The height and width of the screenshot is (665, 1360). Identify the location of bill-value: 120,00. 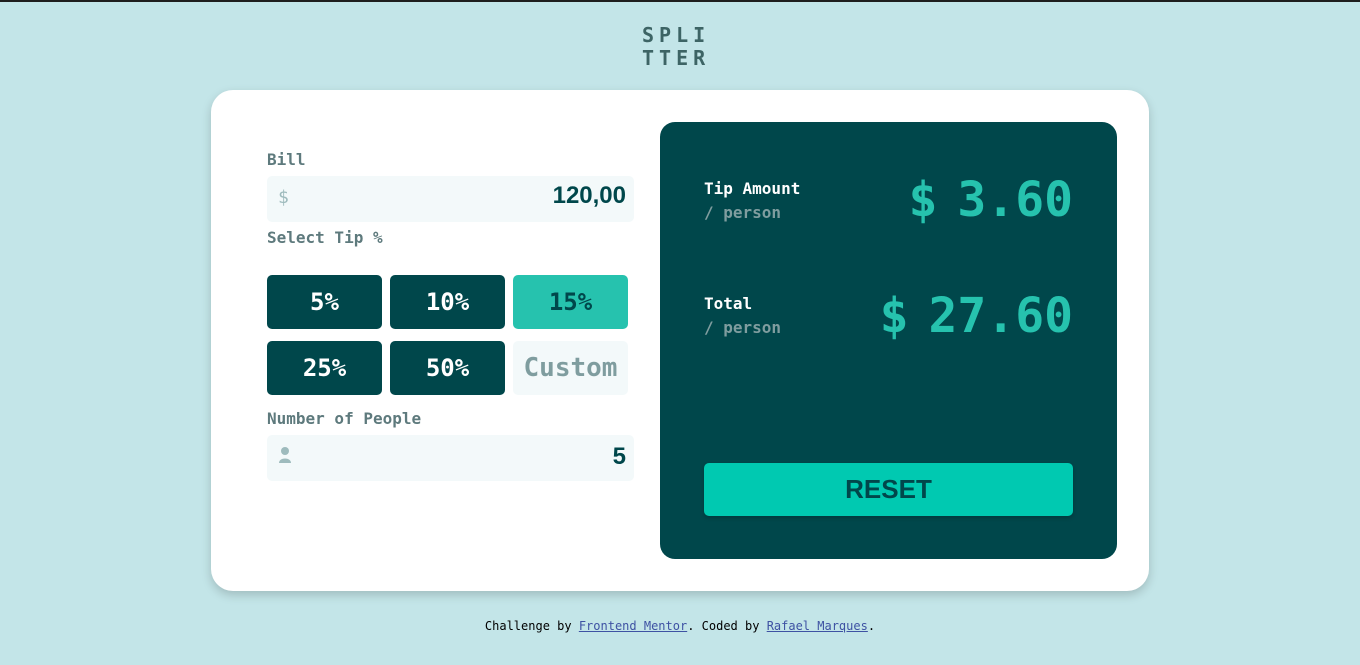
(589, 196).